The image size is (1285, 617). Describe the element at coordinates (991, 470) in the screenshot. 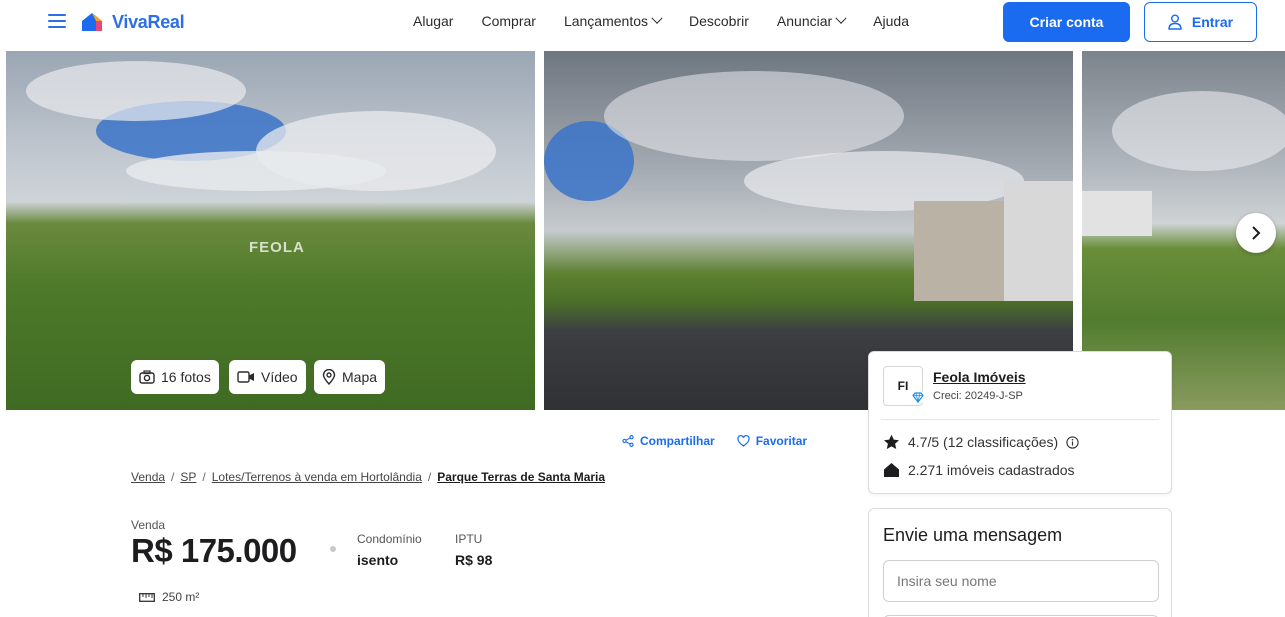

I see `listings-count-text: 2.271 imóveis cadastrados` at that location.